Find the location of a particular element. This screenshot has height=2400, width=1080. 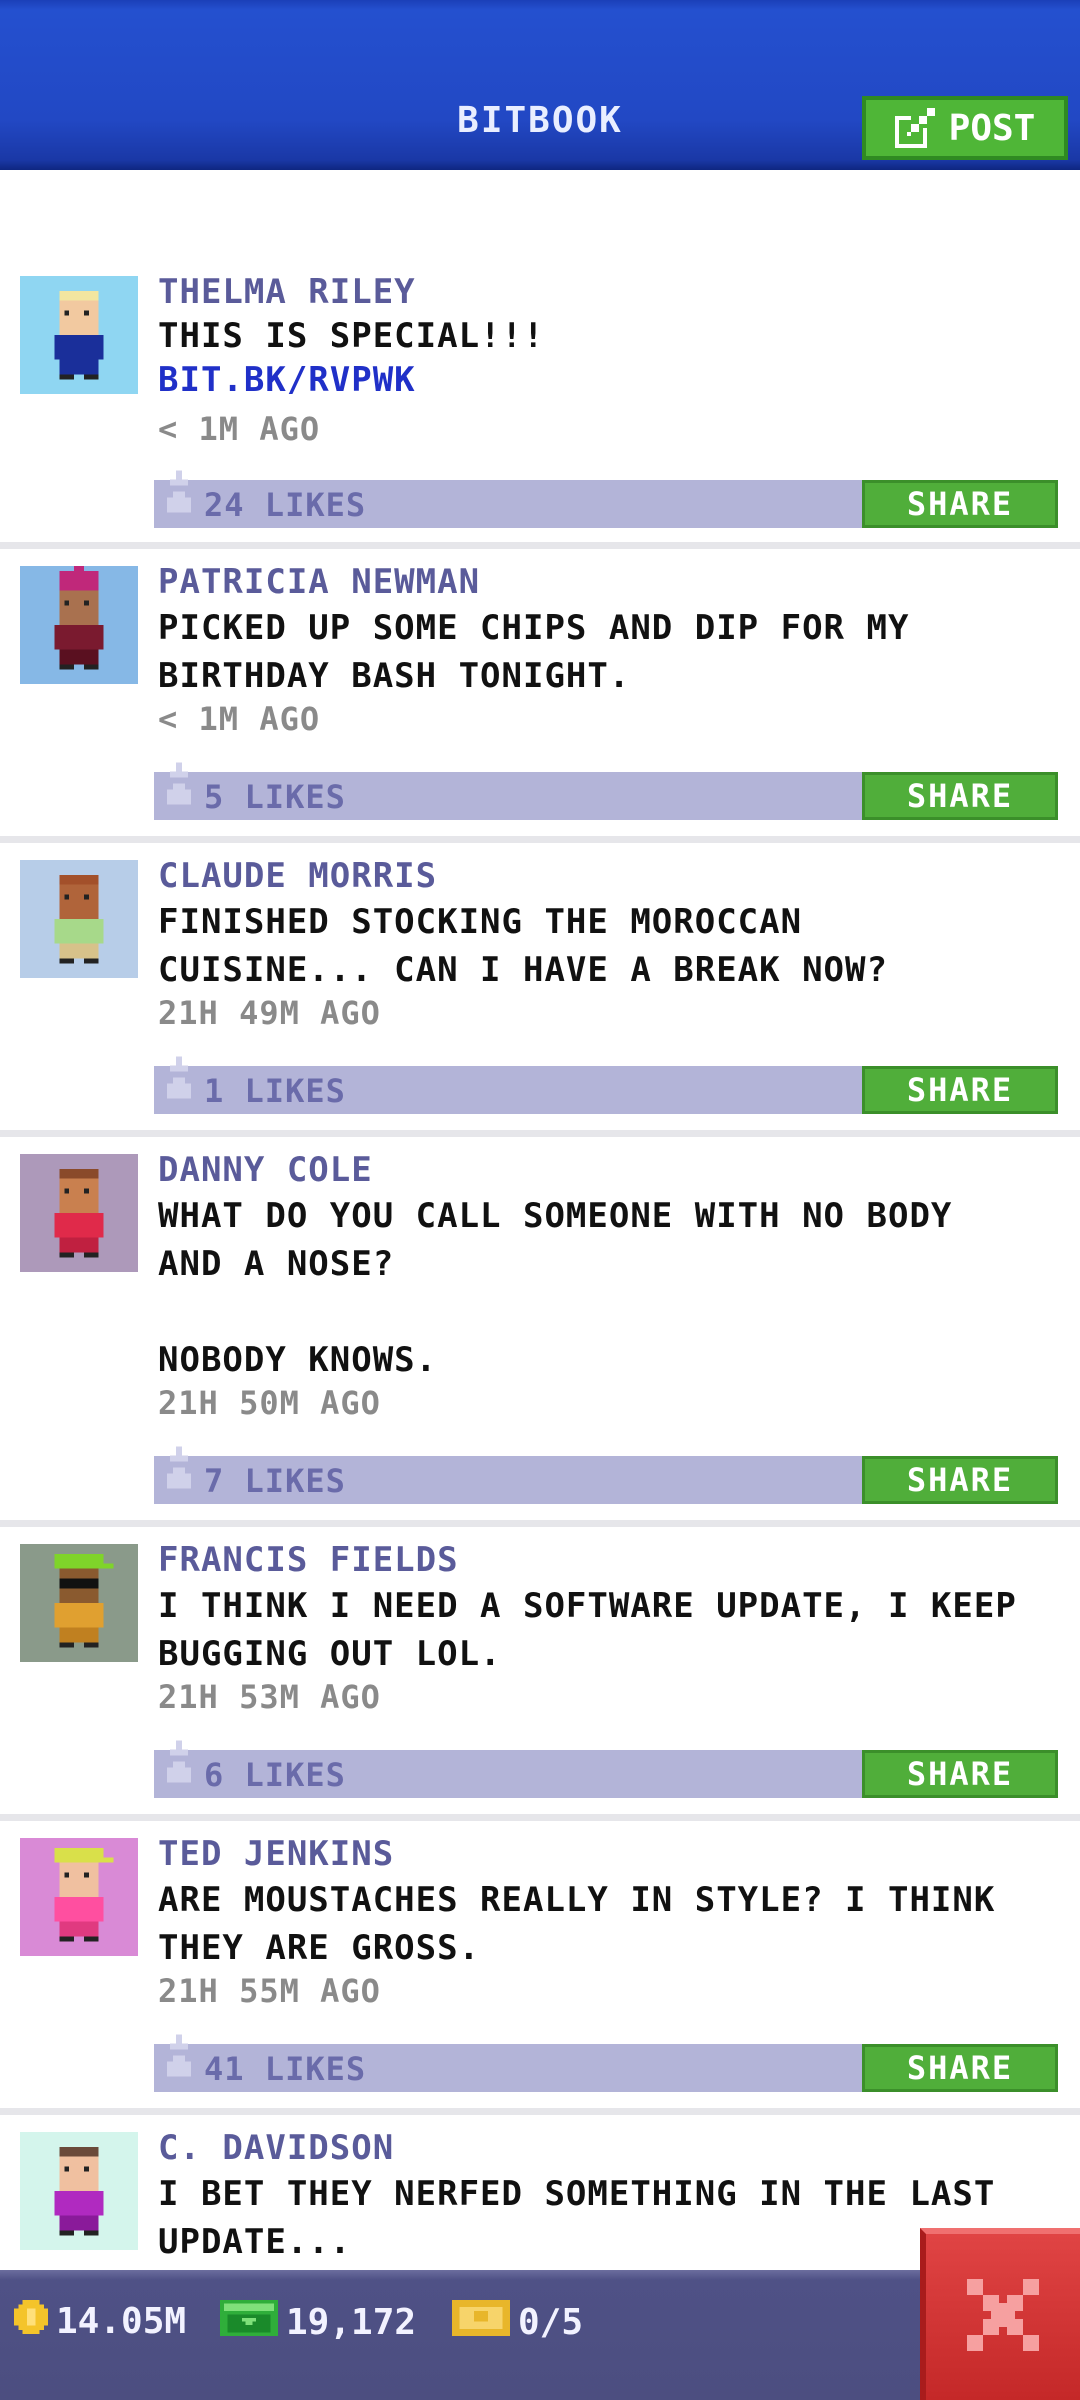

like-count: 5 LIKES is located at coordinates (275, 797).